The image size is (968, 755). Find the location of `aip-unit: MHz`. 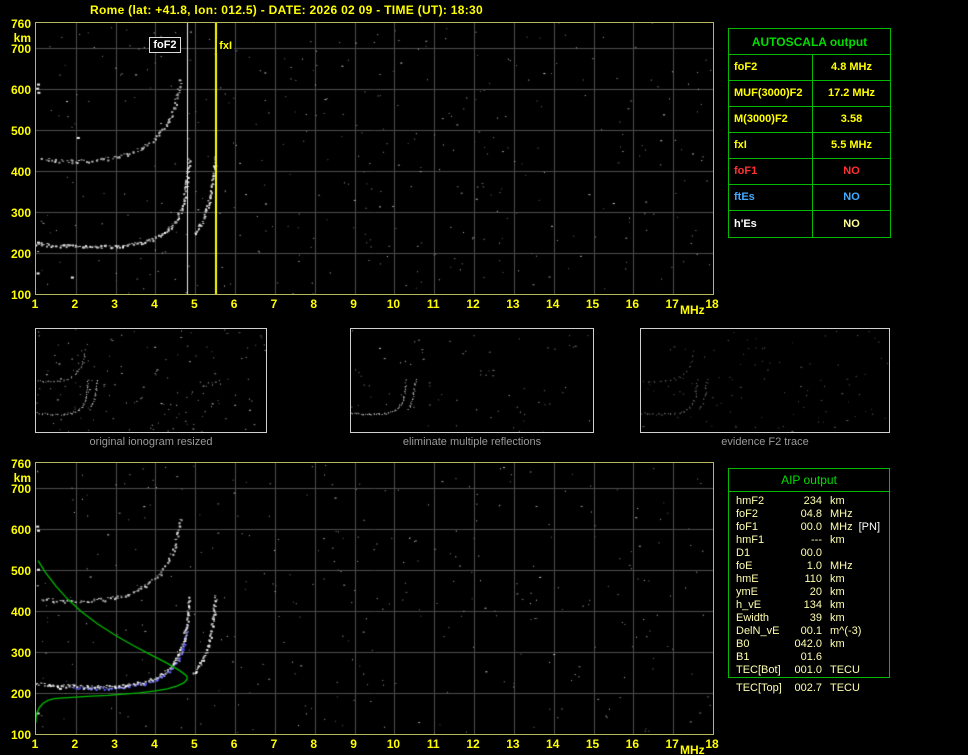

aip-unit: MHz is located at coordinates (841, 527).